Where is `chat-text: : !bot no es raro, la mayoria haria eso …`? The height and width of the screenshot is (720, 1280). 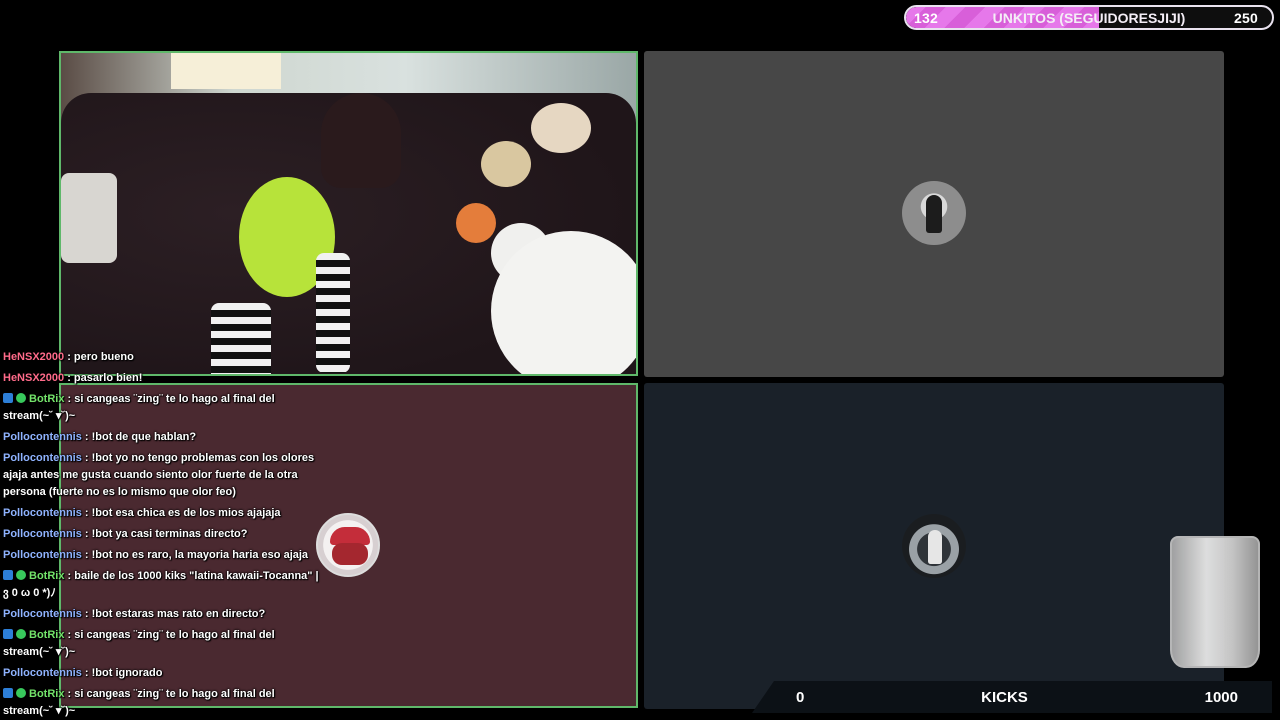 chat-text: : !bot no es raro, la mayoria haria eso … is located at coordinates (195, 555).